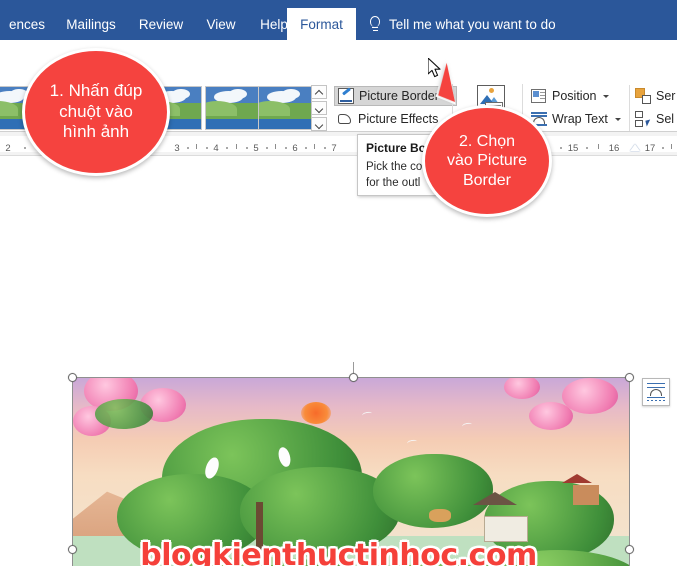 The image size is (677, 566). Describe the element at coordinates (295, 148) in the screenshot. I see `ruler-tick: 6` at that location.